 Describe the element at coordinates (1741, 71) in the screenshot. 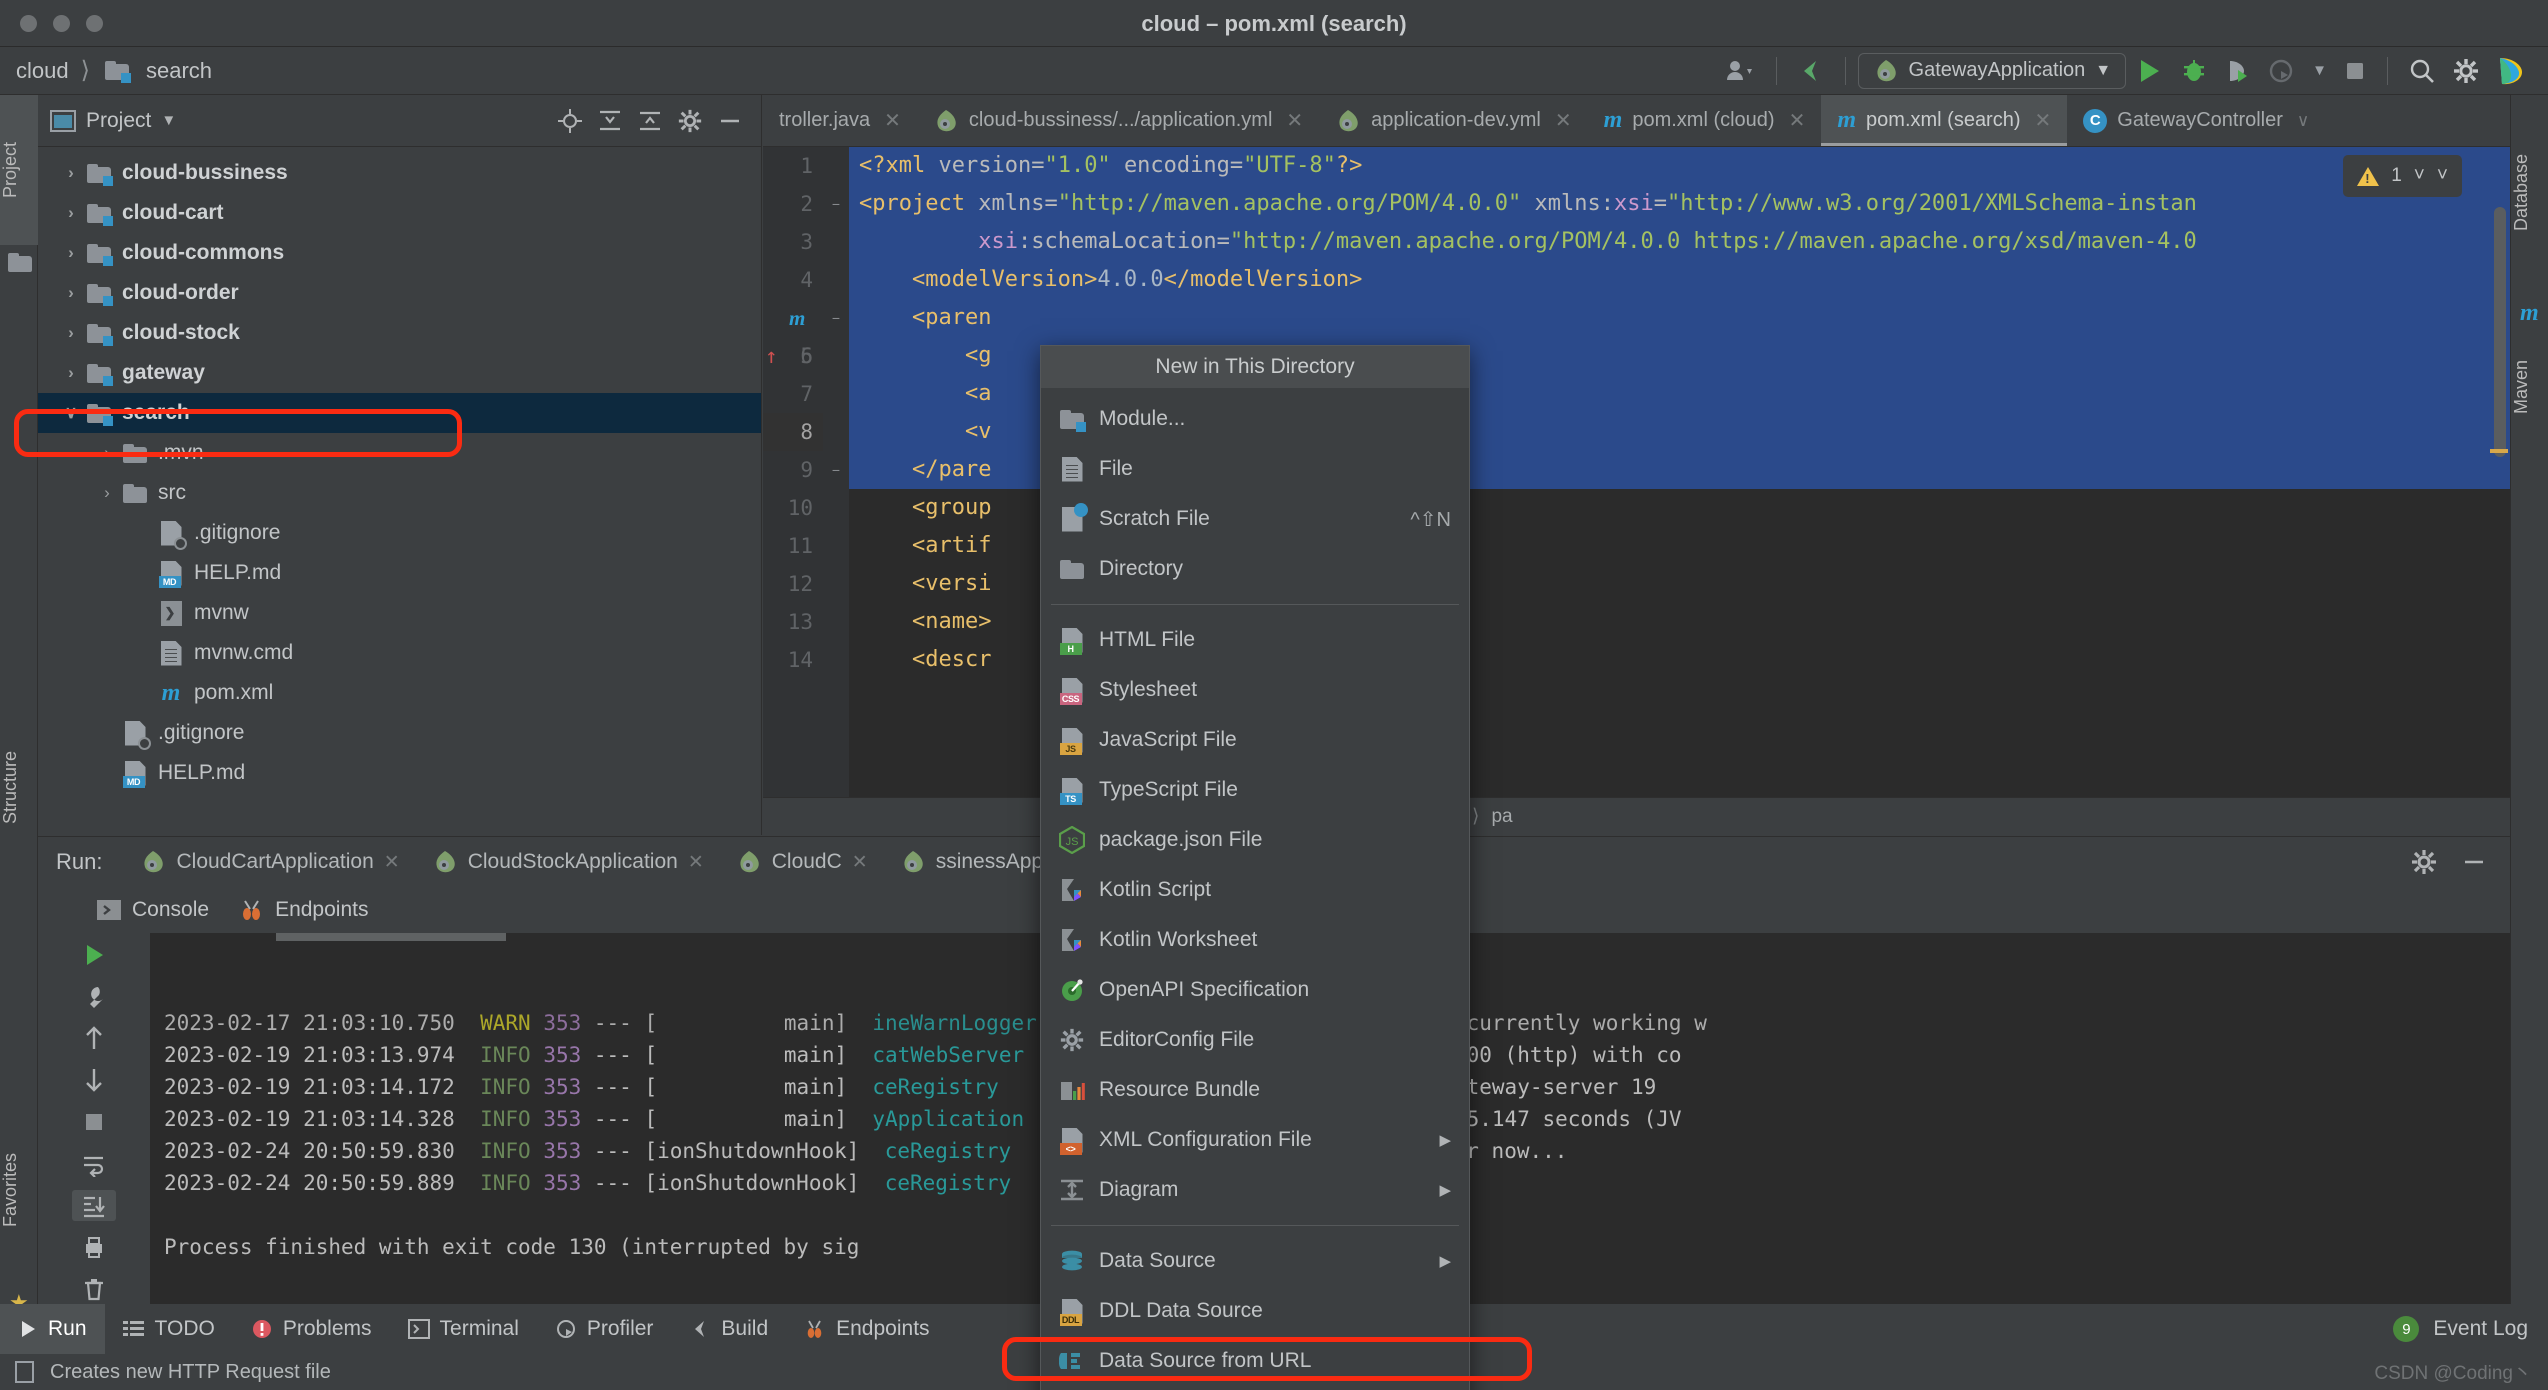

I see `user-icon` at that location.